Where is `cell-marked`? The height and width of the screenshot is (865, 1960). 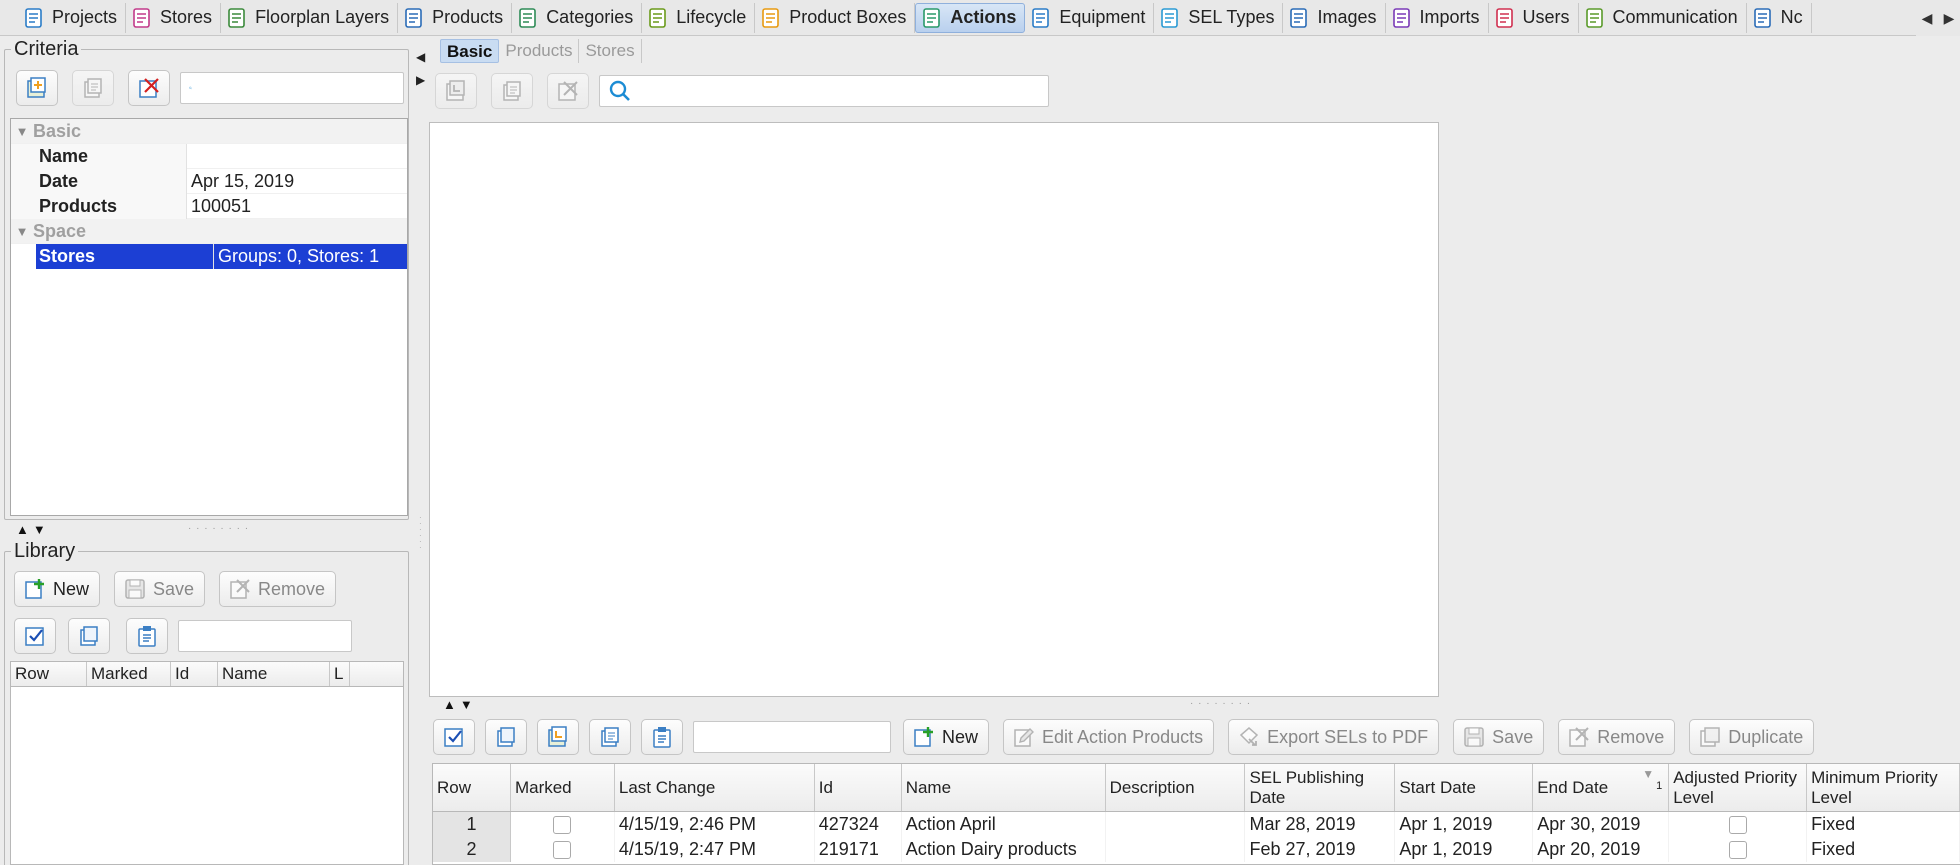 cell-marked is located at coordinates (563, 849).